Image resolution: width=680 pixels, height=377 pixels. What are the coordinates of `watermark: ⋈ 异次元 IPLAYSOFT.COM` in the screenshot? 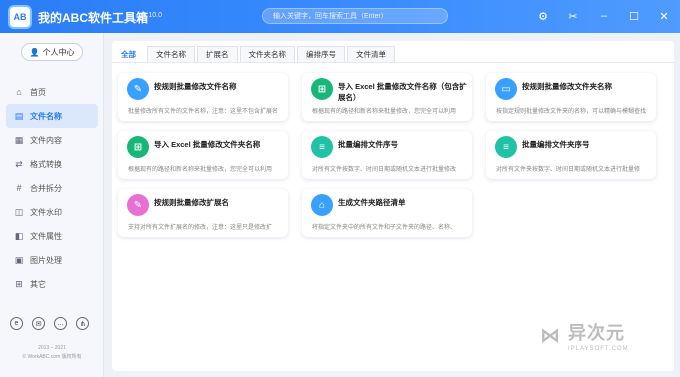 It's located at (584, 335).